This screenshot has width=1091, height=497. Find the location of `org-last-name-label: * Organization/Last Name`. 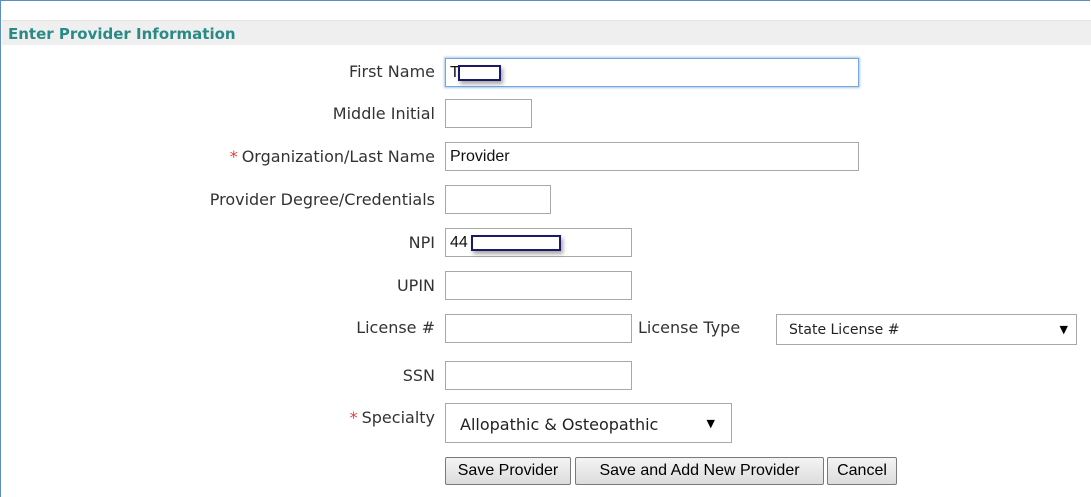

org-last-name-label: * Organization/Last Name is located at coordinates (332, 156).